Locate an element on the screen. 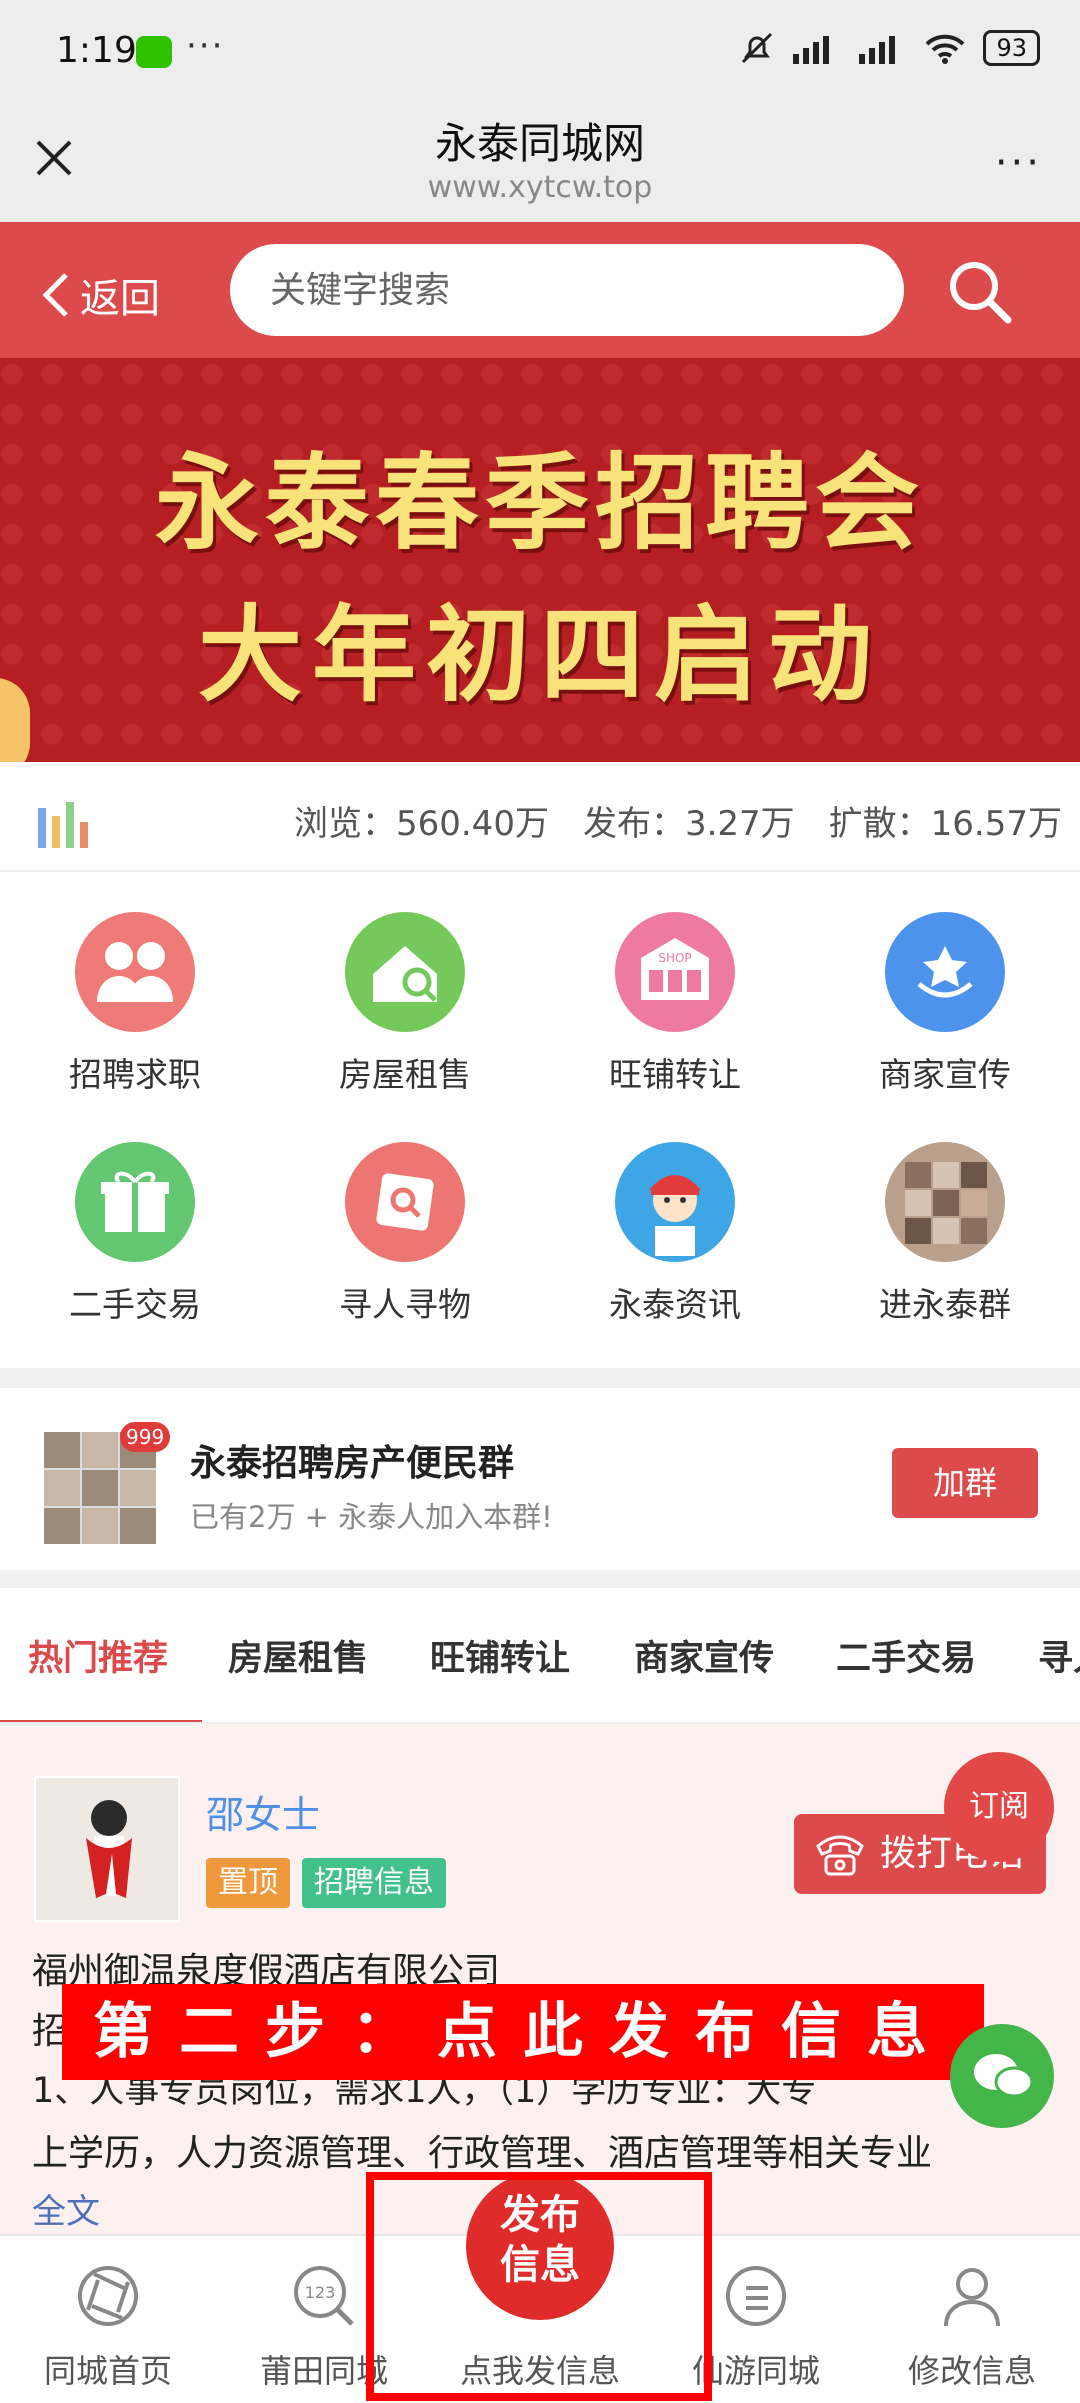  phone-icon is located at coordinates (840, 1855).